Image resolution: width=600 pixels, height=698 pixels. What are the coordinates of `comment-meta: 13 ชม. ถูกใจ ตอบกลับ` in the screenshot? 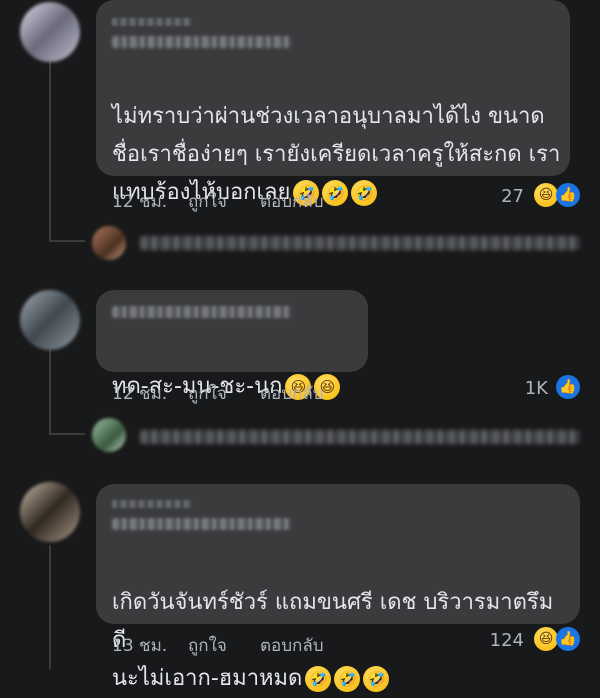 It's located at (262, 644).